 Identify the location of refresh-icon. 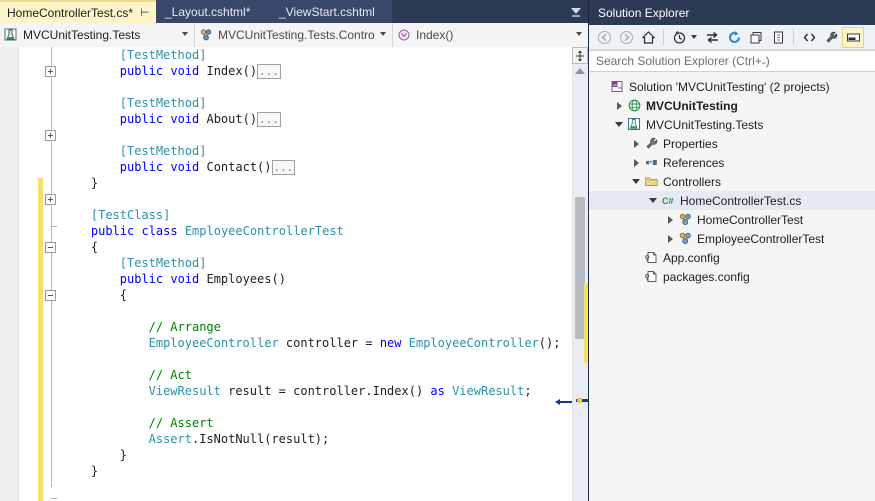
(734, 37).